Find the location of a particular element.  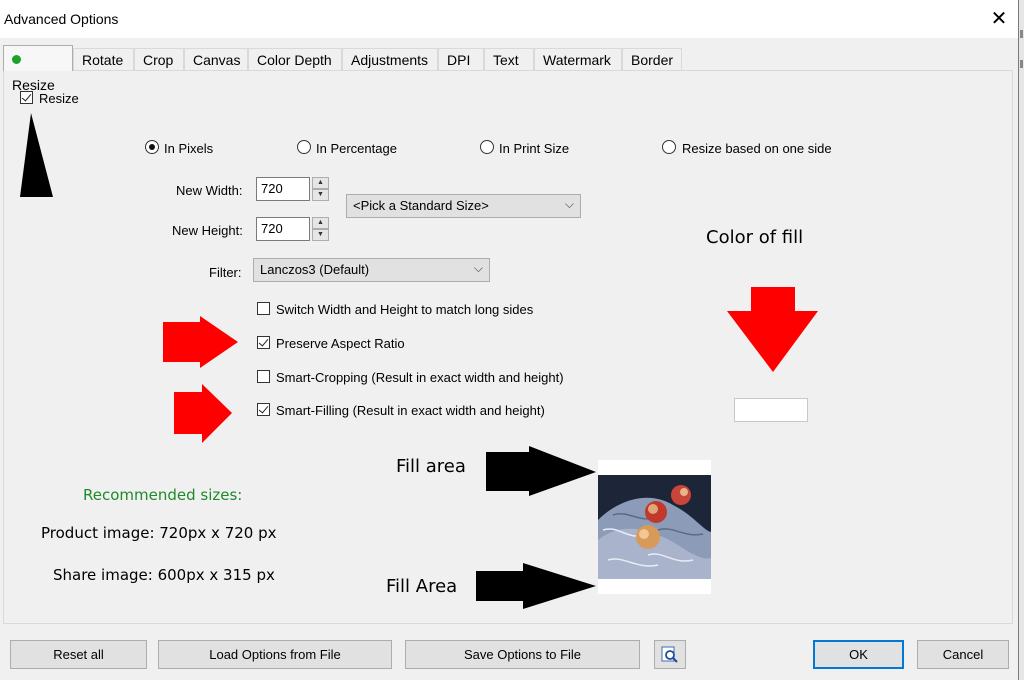

tab-resize: Resize is located at coordinates (38, 69).